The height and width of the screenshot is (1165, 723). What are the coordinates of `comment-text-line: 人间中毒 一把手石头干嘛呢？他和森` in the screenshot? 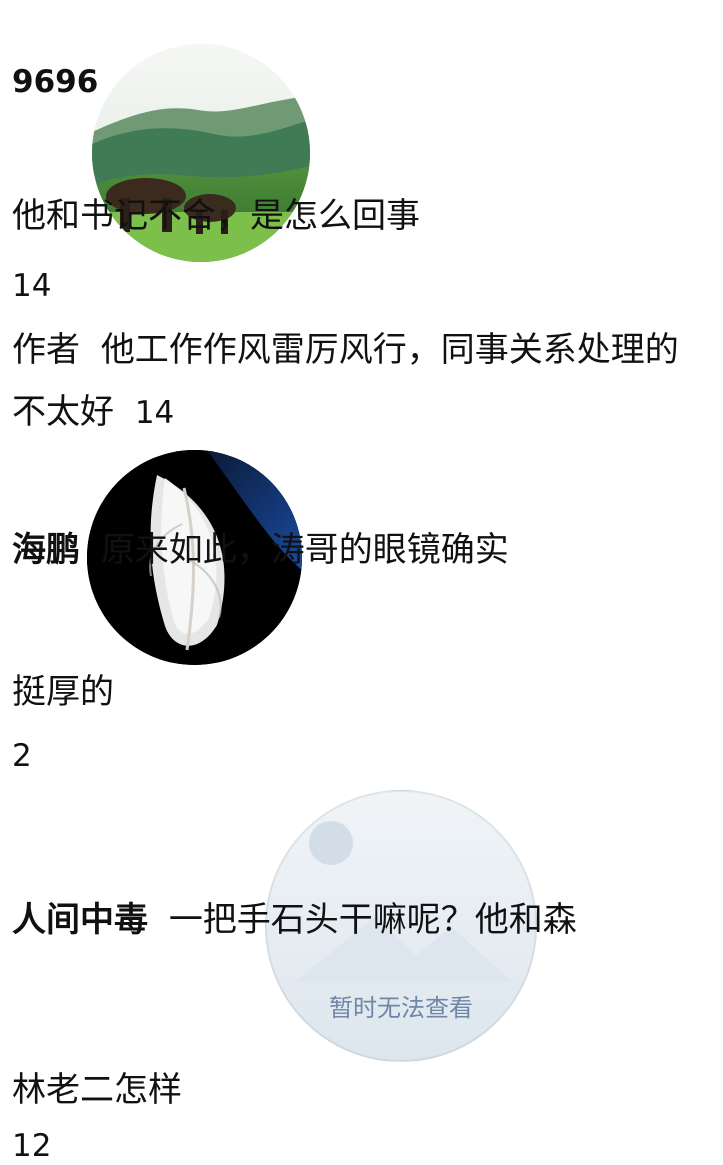 It's located at (294, 920).